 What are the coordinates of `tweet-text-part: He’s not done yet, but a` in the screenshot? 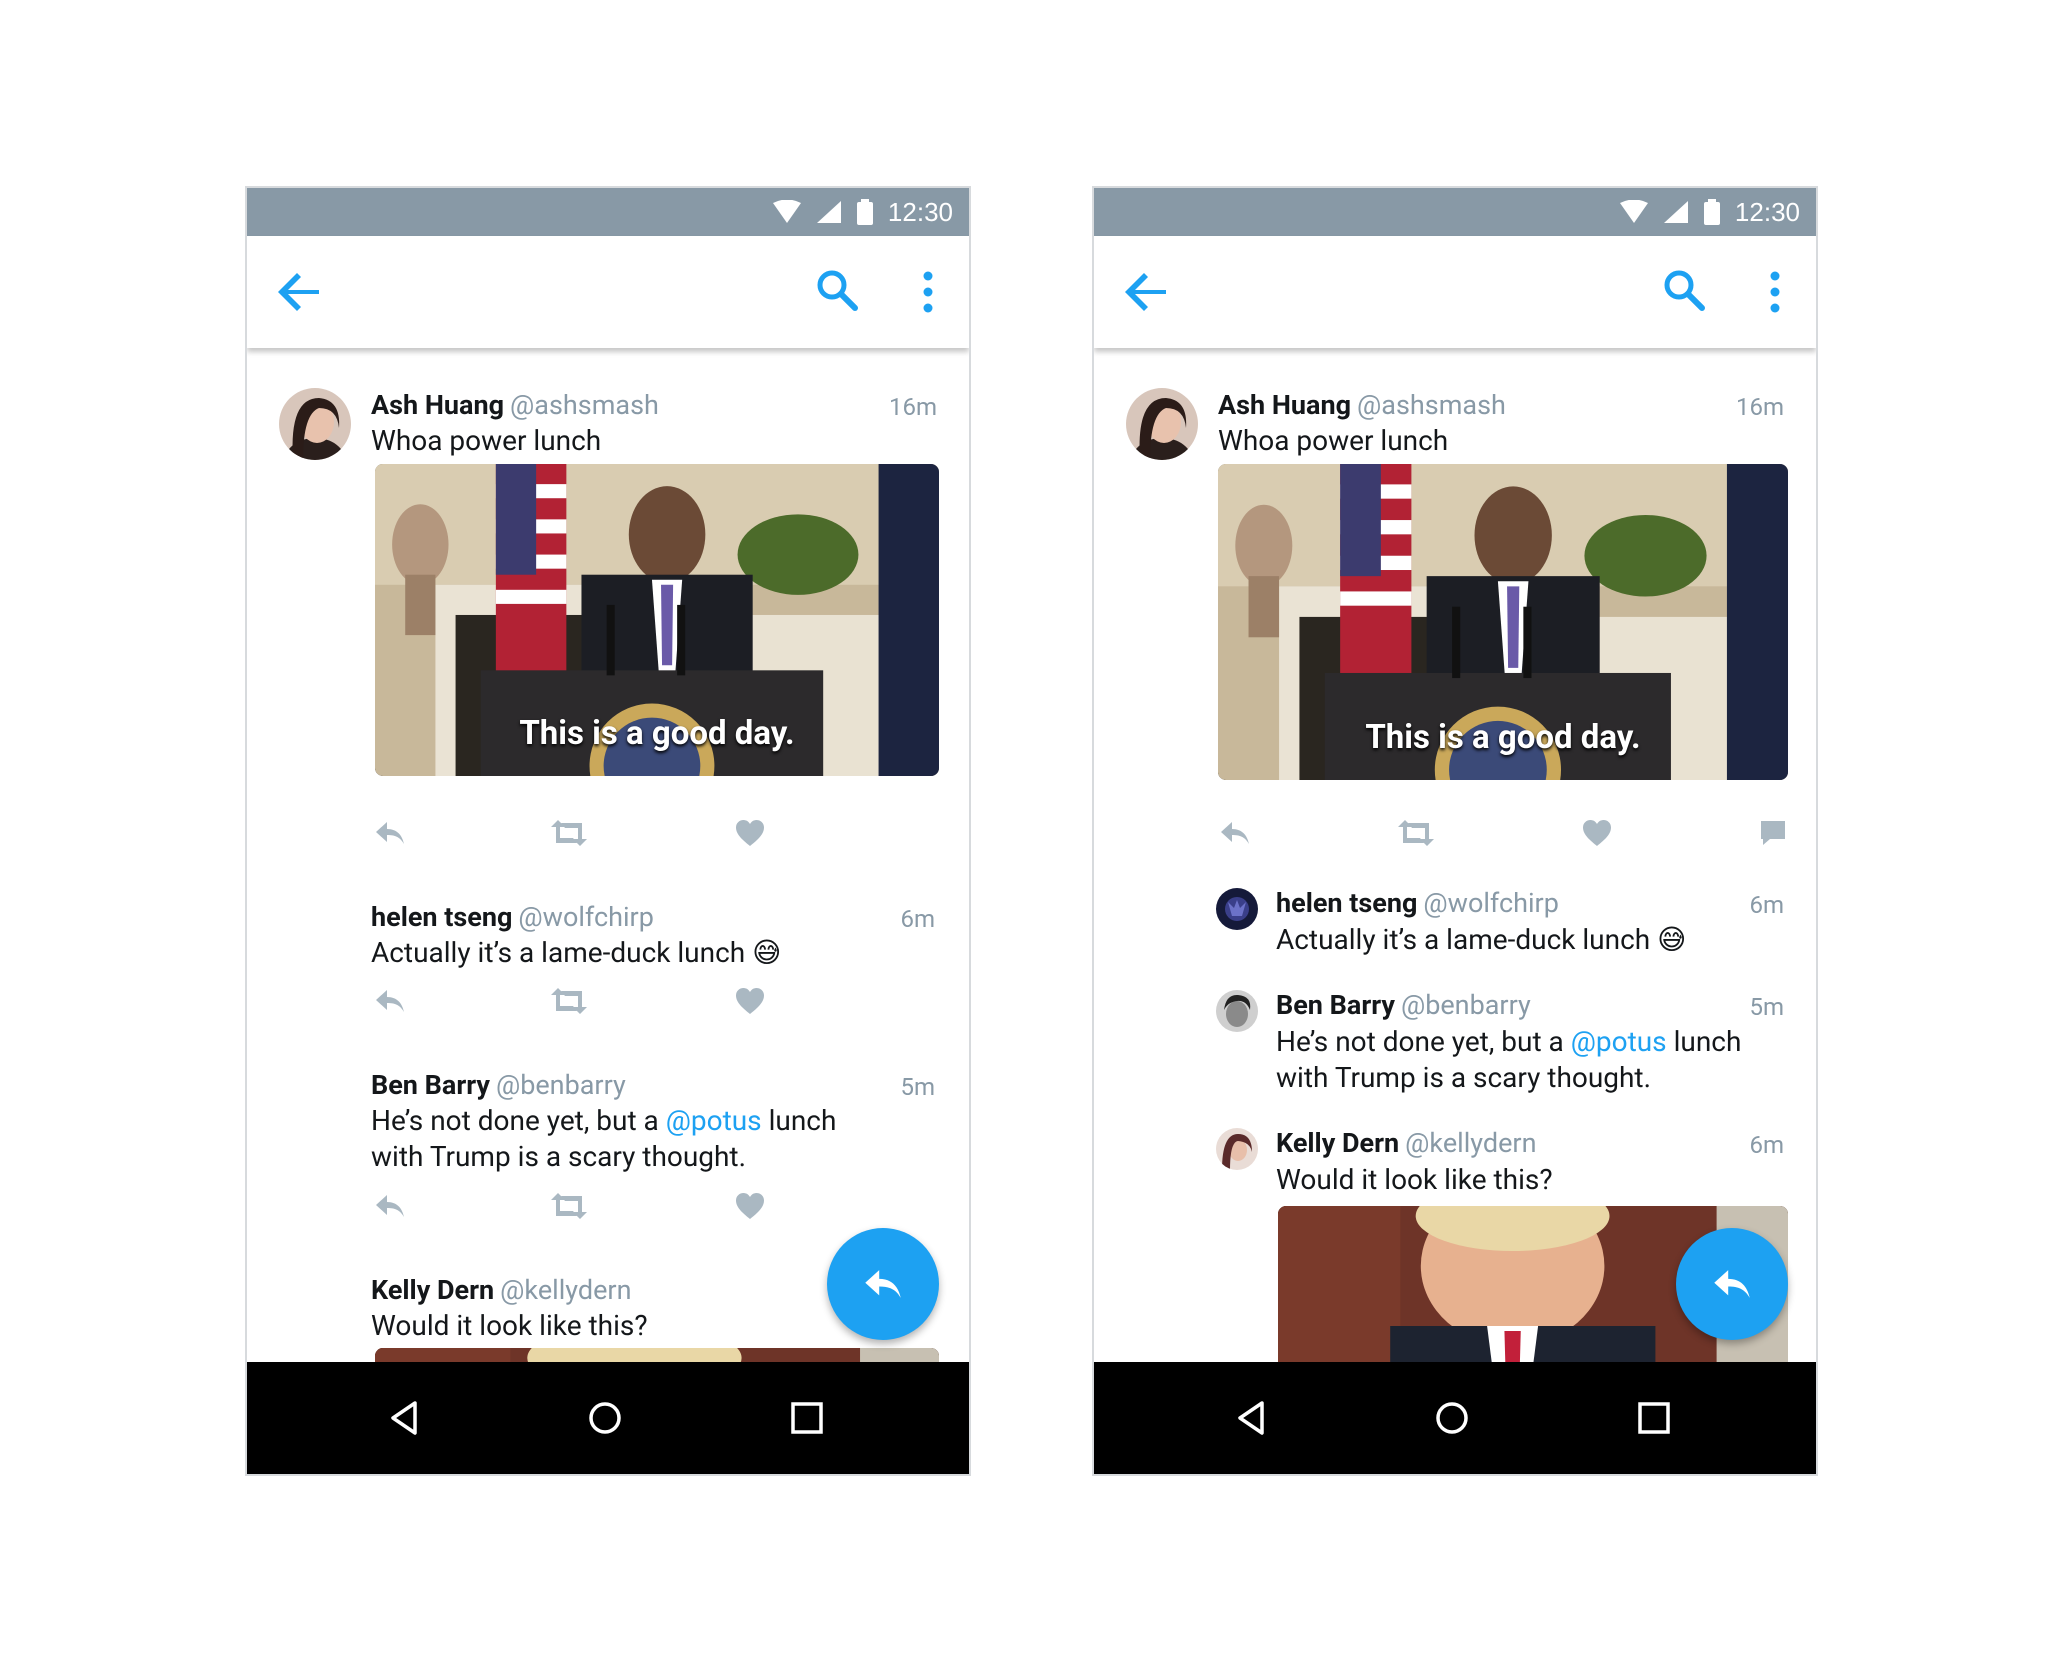 It's located at (1420, 1041).